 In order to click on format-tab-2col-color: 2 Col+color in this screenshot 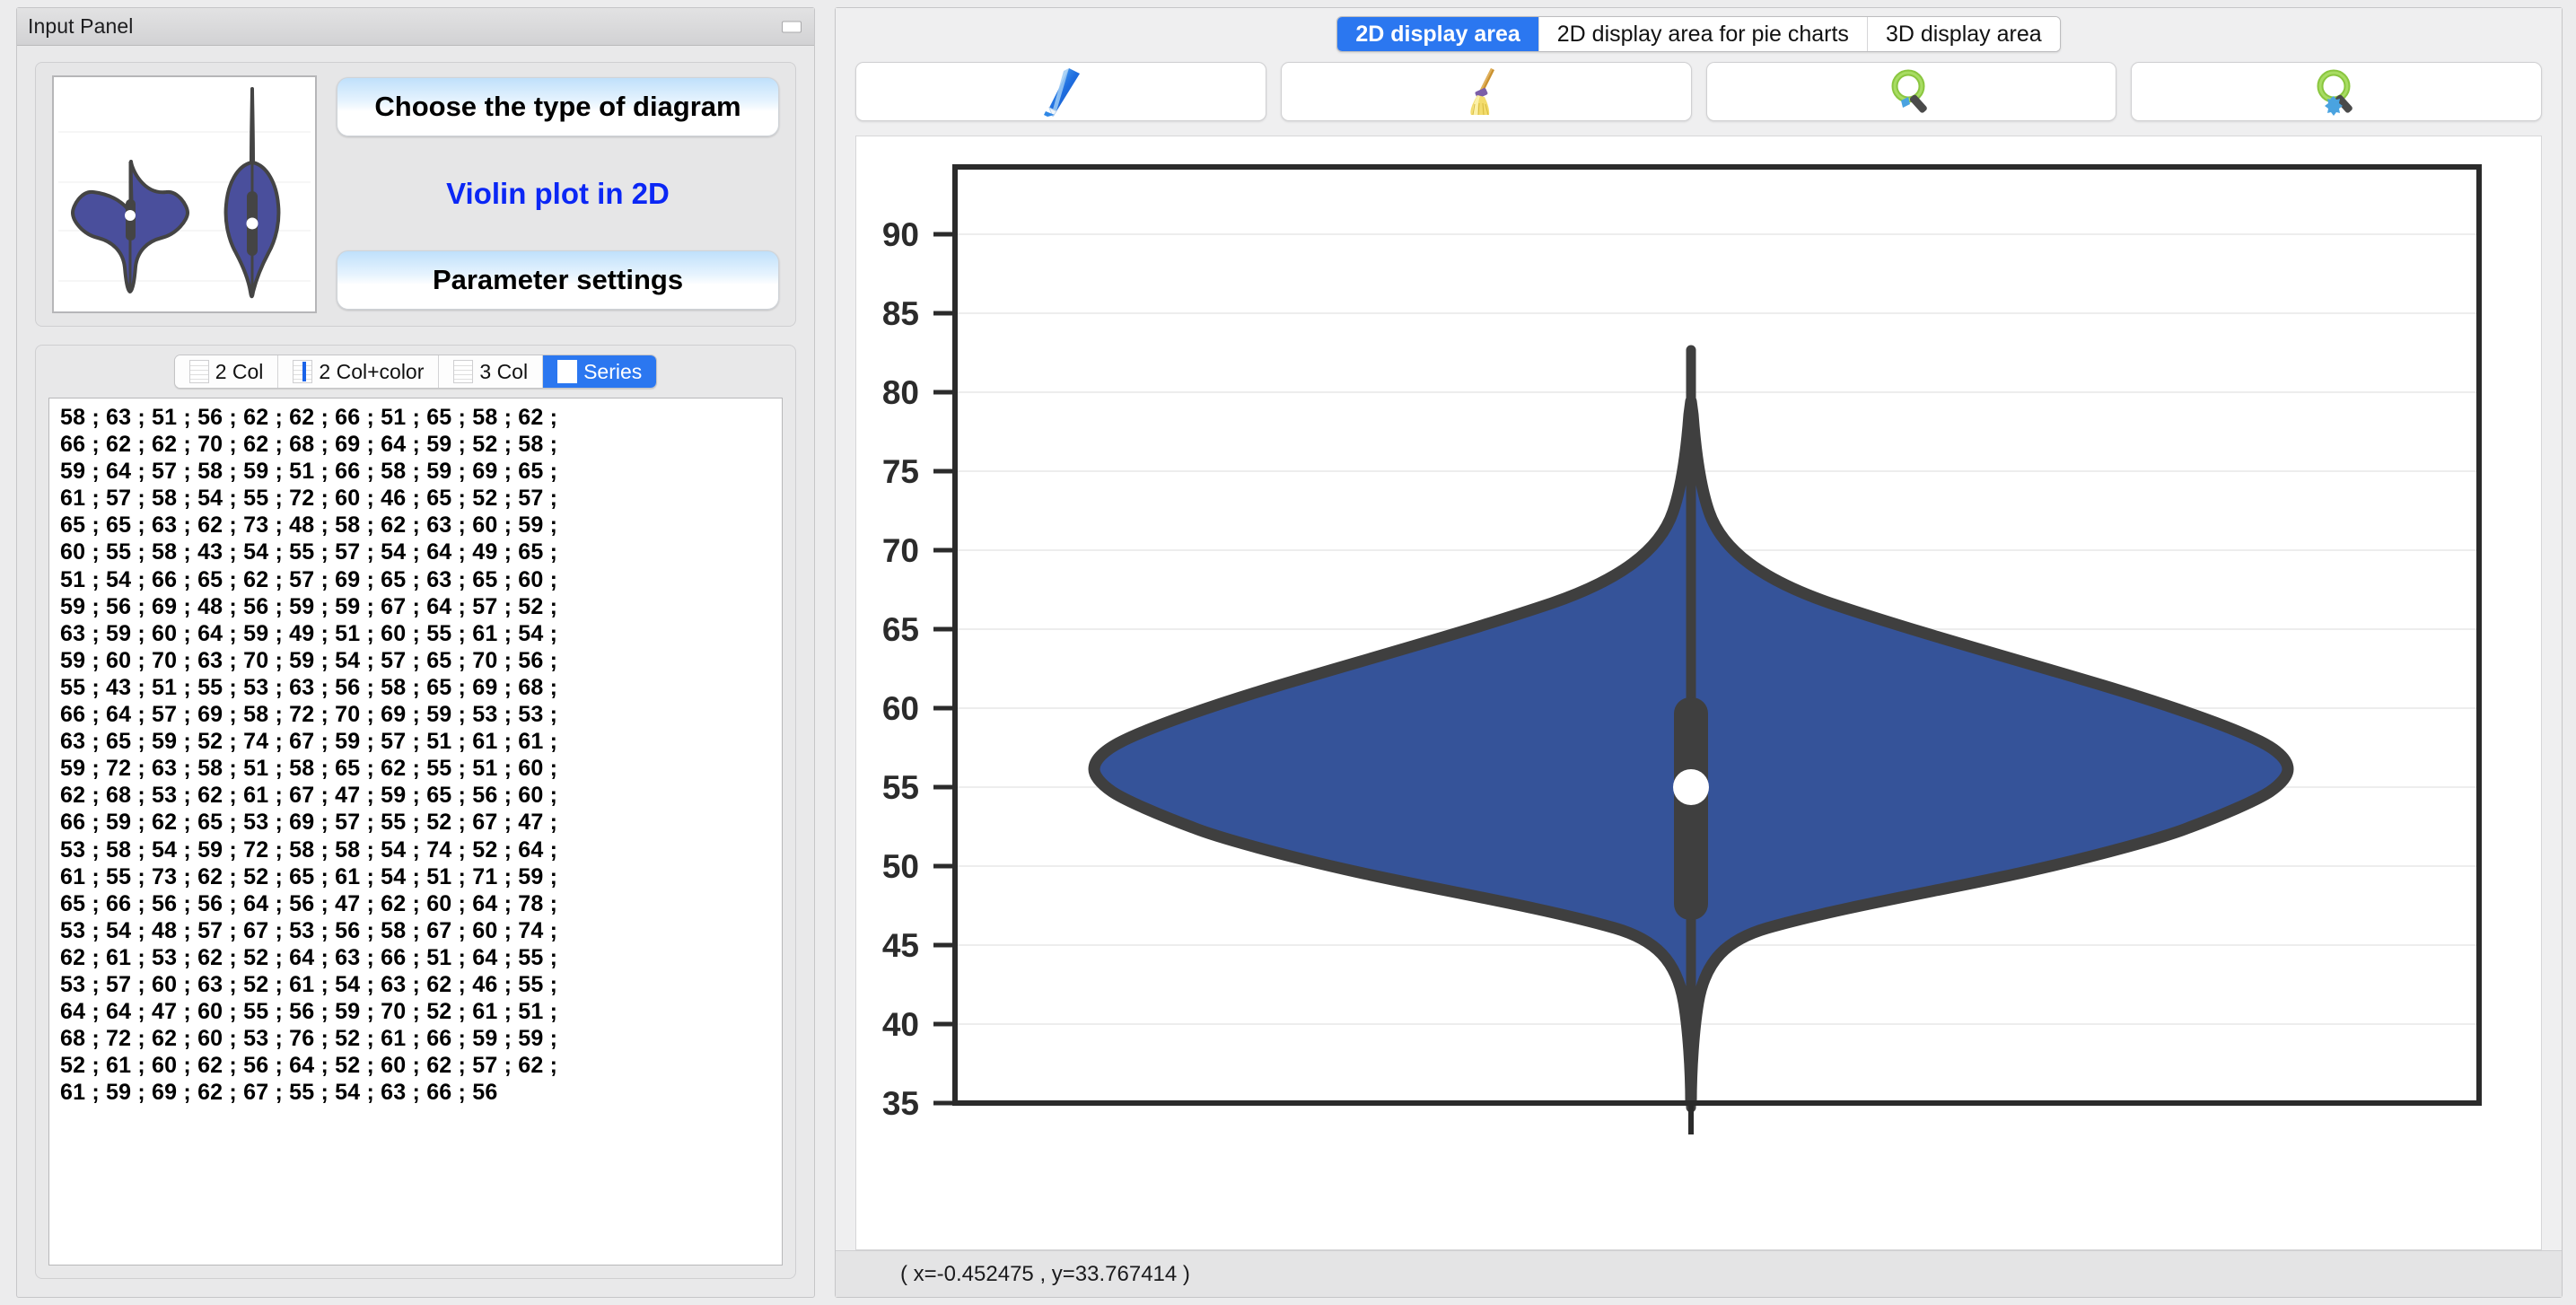, I will do `click(359, 372)`.